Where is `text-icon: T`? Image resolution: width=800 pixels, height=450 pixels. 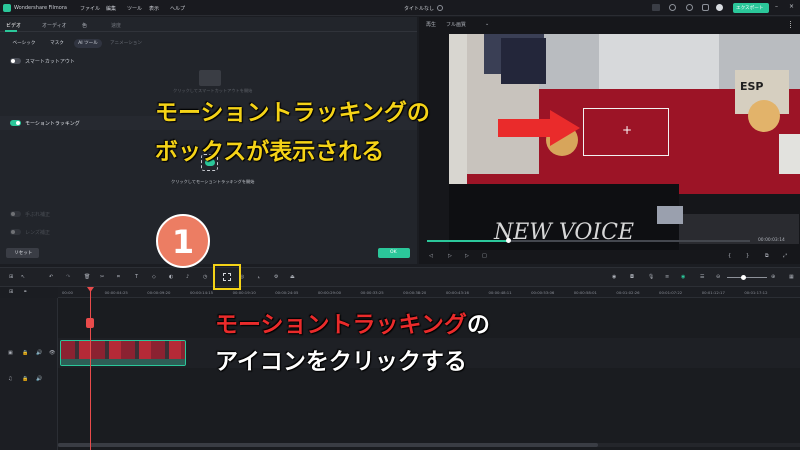
text-icon: T is located at coordinates (136, 277).